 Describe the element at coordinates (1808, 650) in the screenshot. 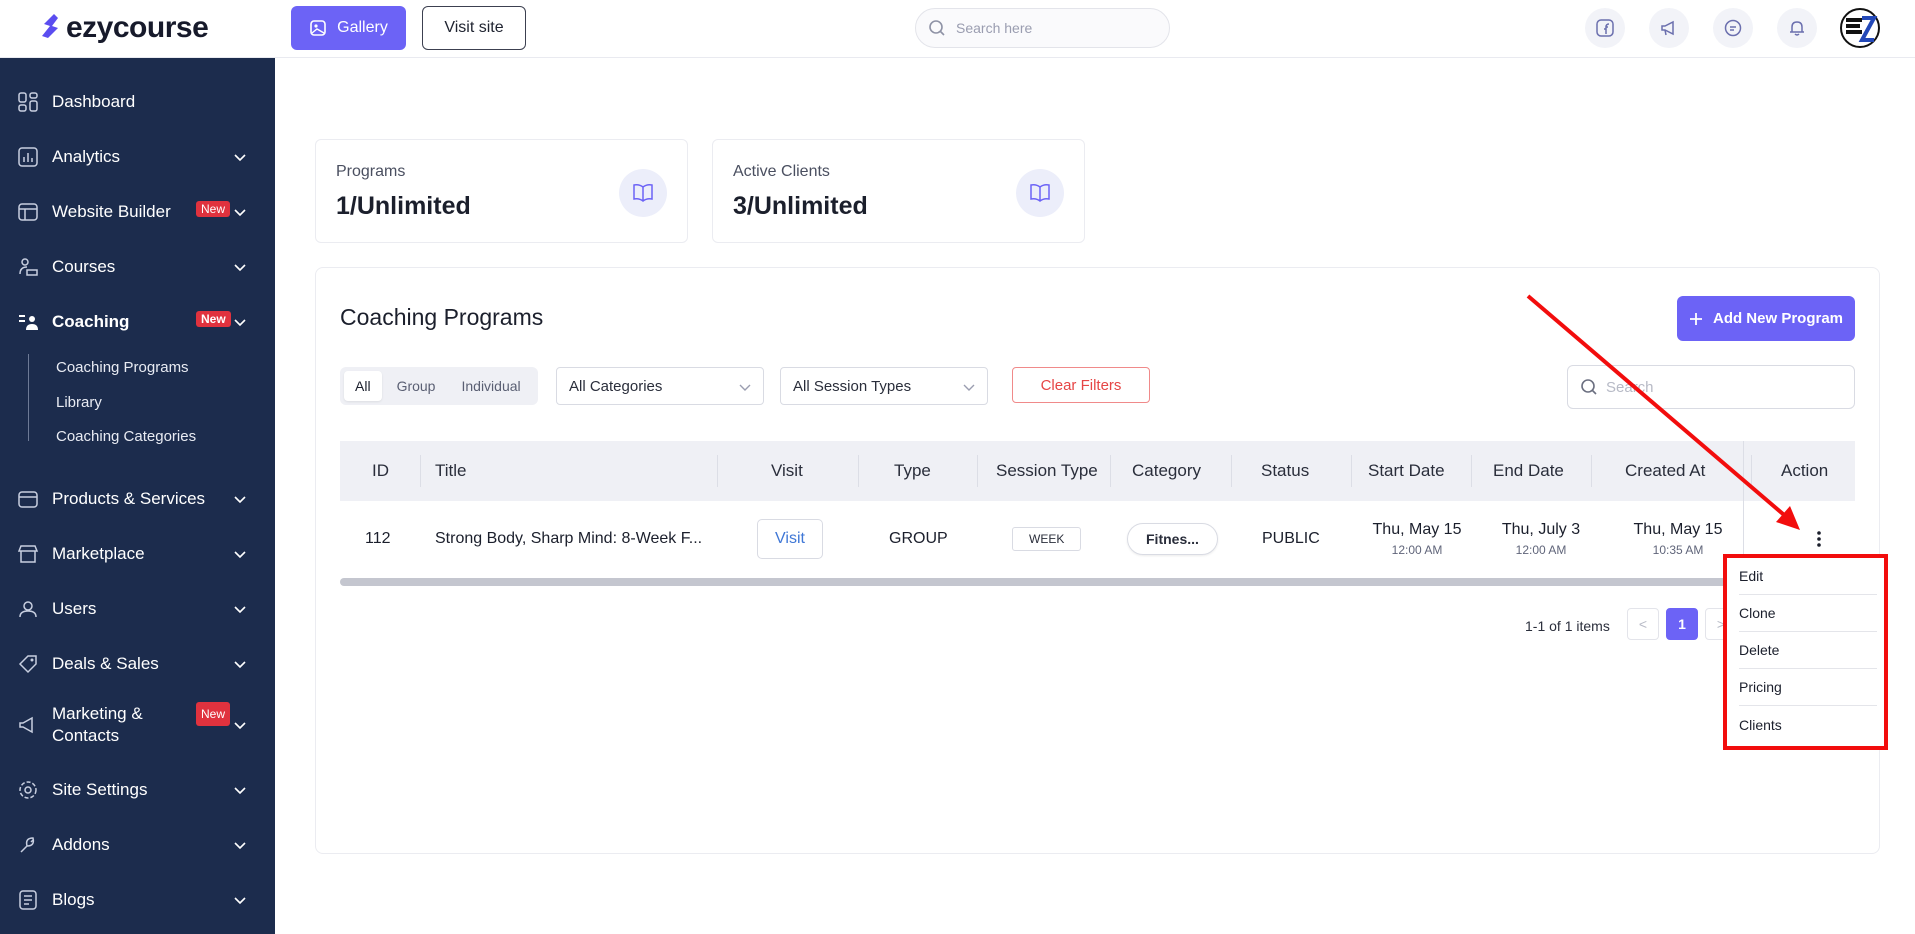

I see `menu-item-delete: Delete` at that location.